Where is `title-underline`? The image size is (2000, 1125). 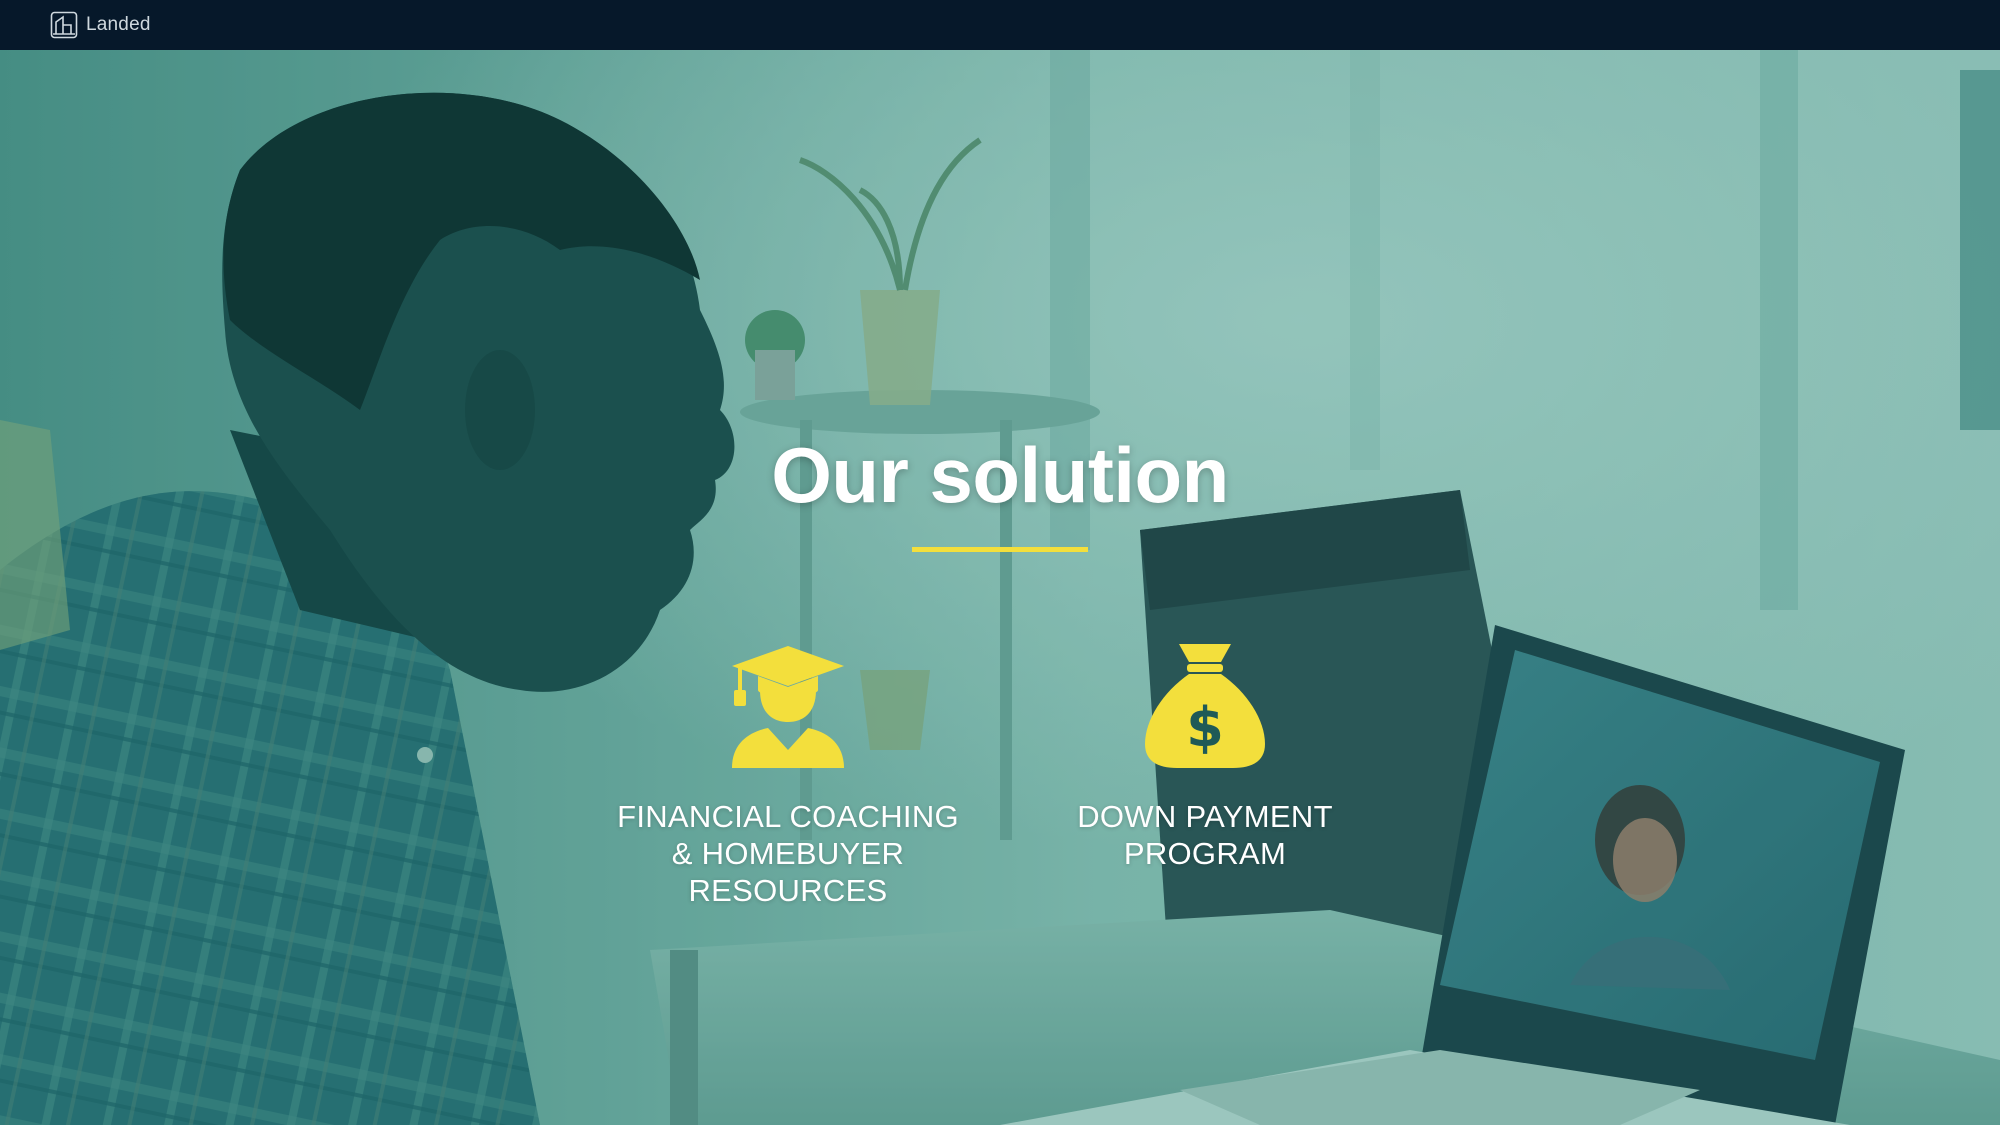 title-underline is located at coordinates (1000, 549).